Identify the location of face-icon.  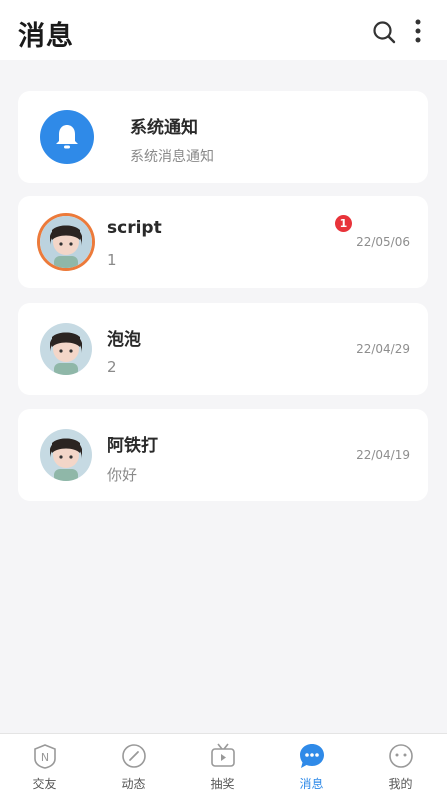
(401, 756).